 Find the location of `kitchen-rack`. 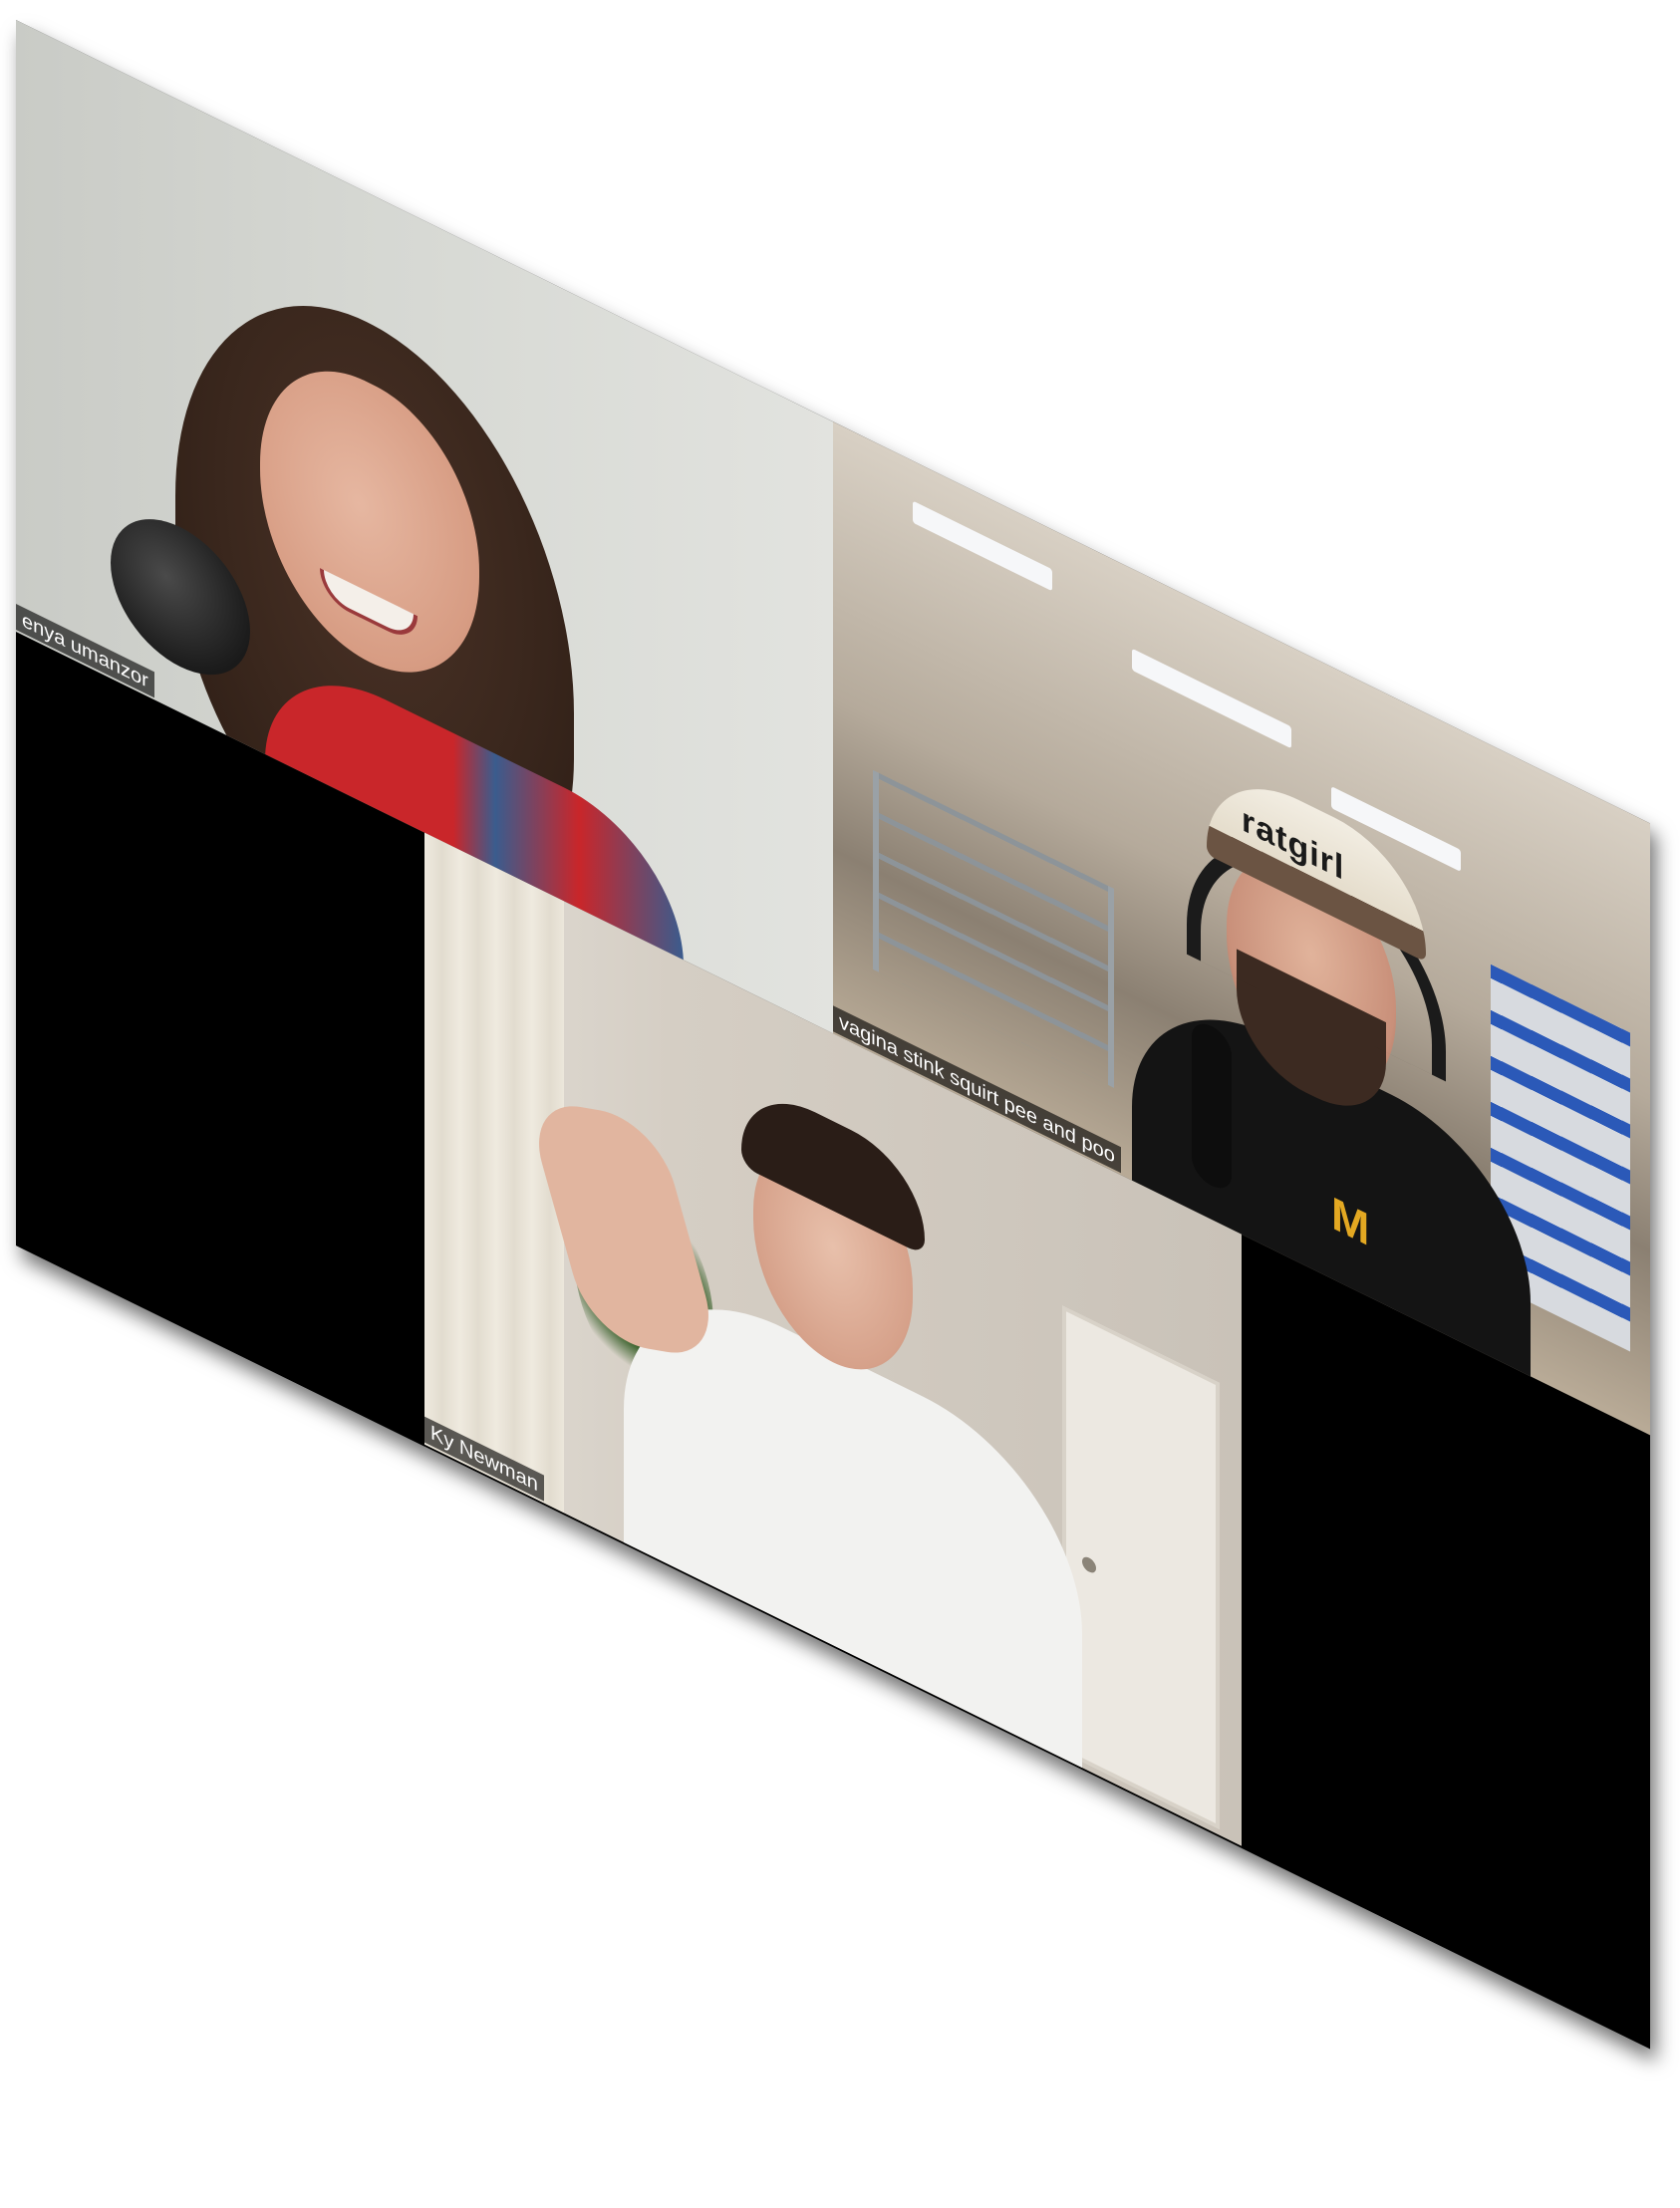

kitchen-rack is located at coordinates (993, 928).